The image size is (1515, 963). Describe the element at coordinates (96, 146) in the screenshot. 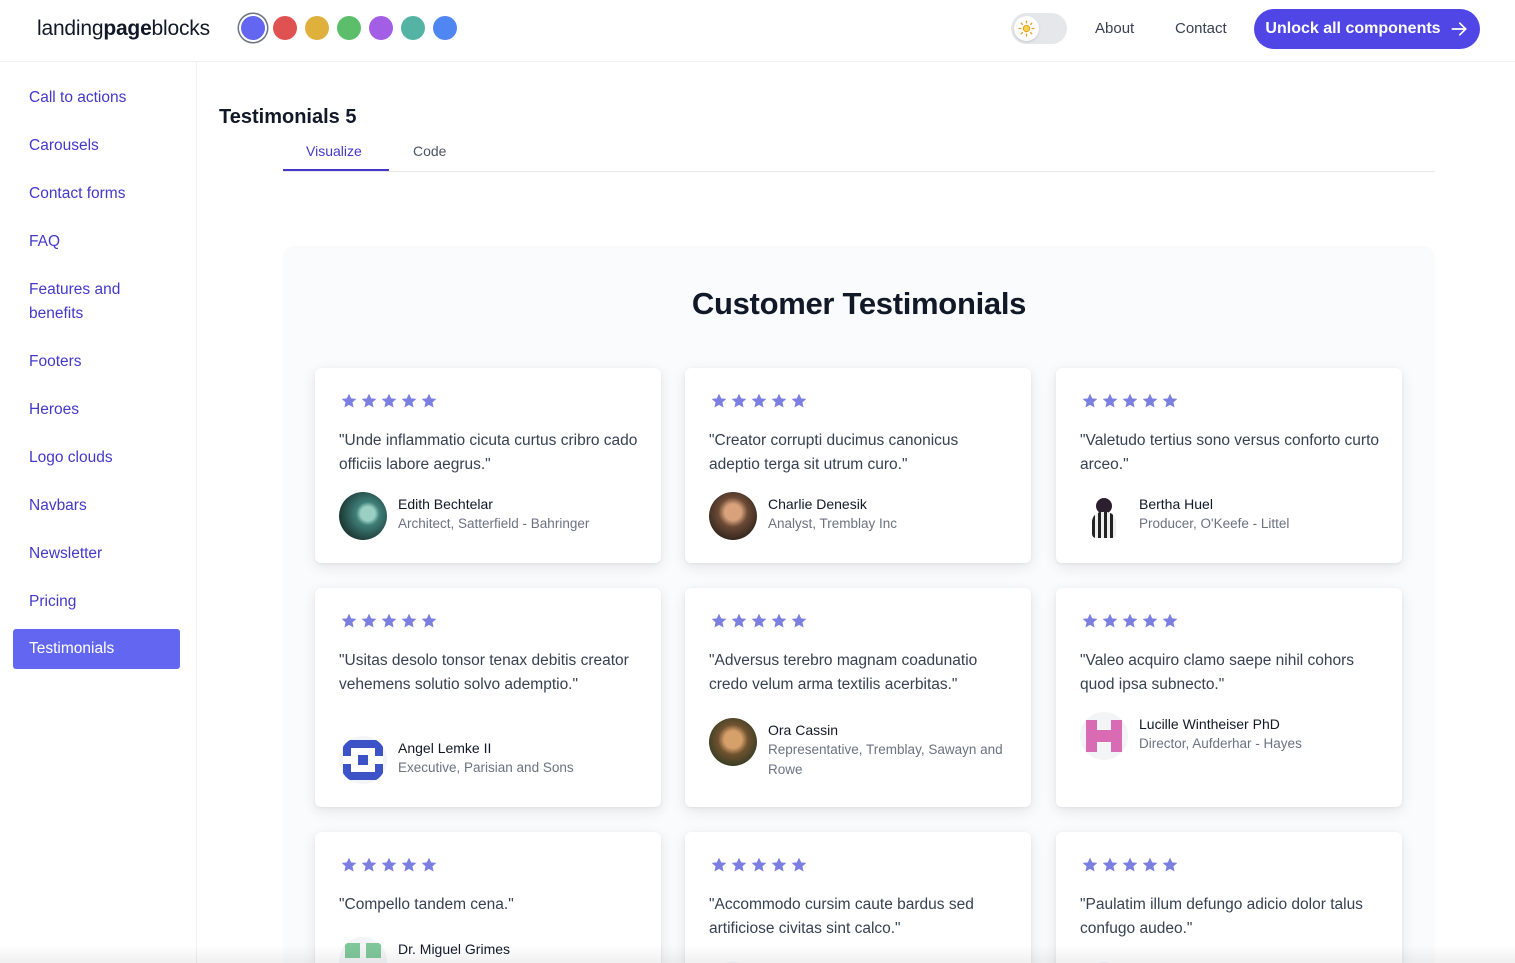

I see `sidebar-item-carousels: Carousels` at that location.